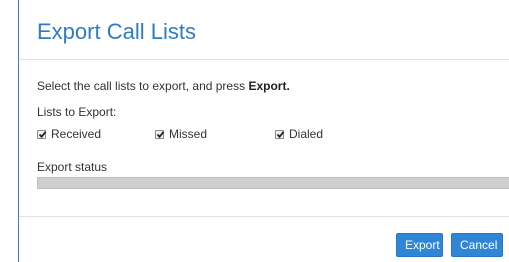  Describe the element at coordinates (72, 167) in the screenshot. I see `export-status-label: Export status` at that location.